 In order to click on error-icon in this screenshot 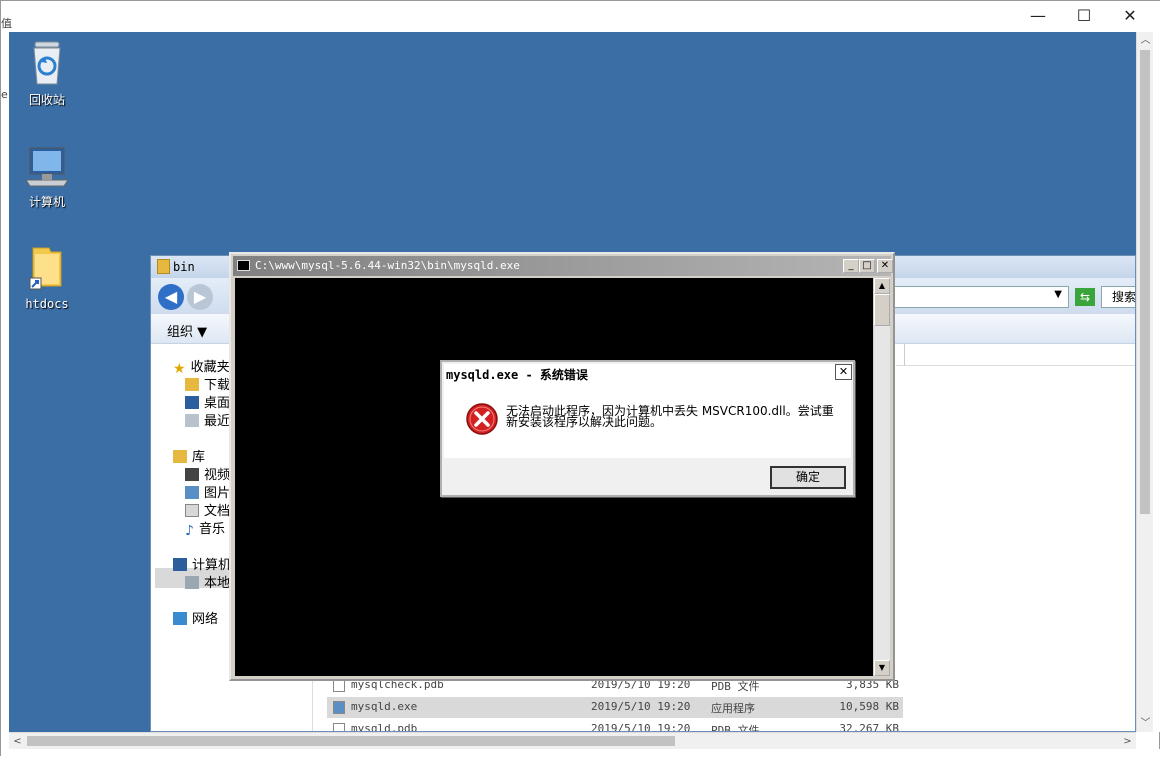, I will do `click(482, 419)`.